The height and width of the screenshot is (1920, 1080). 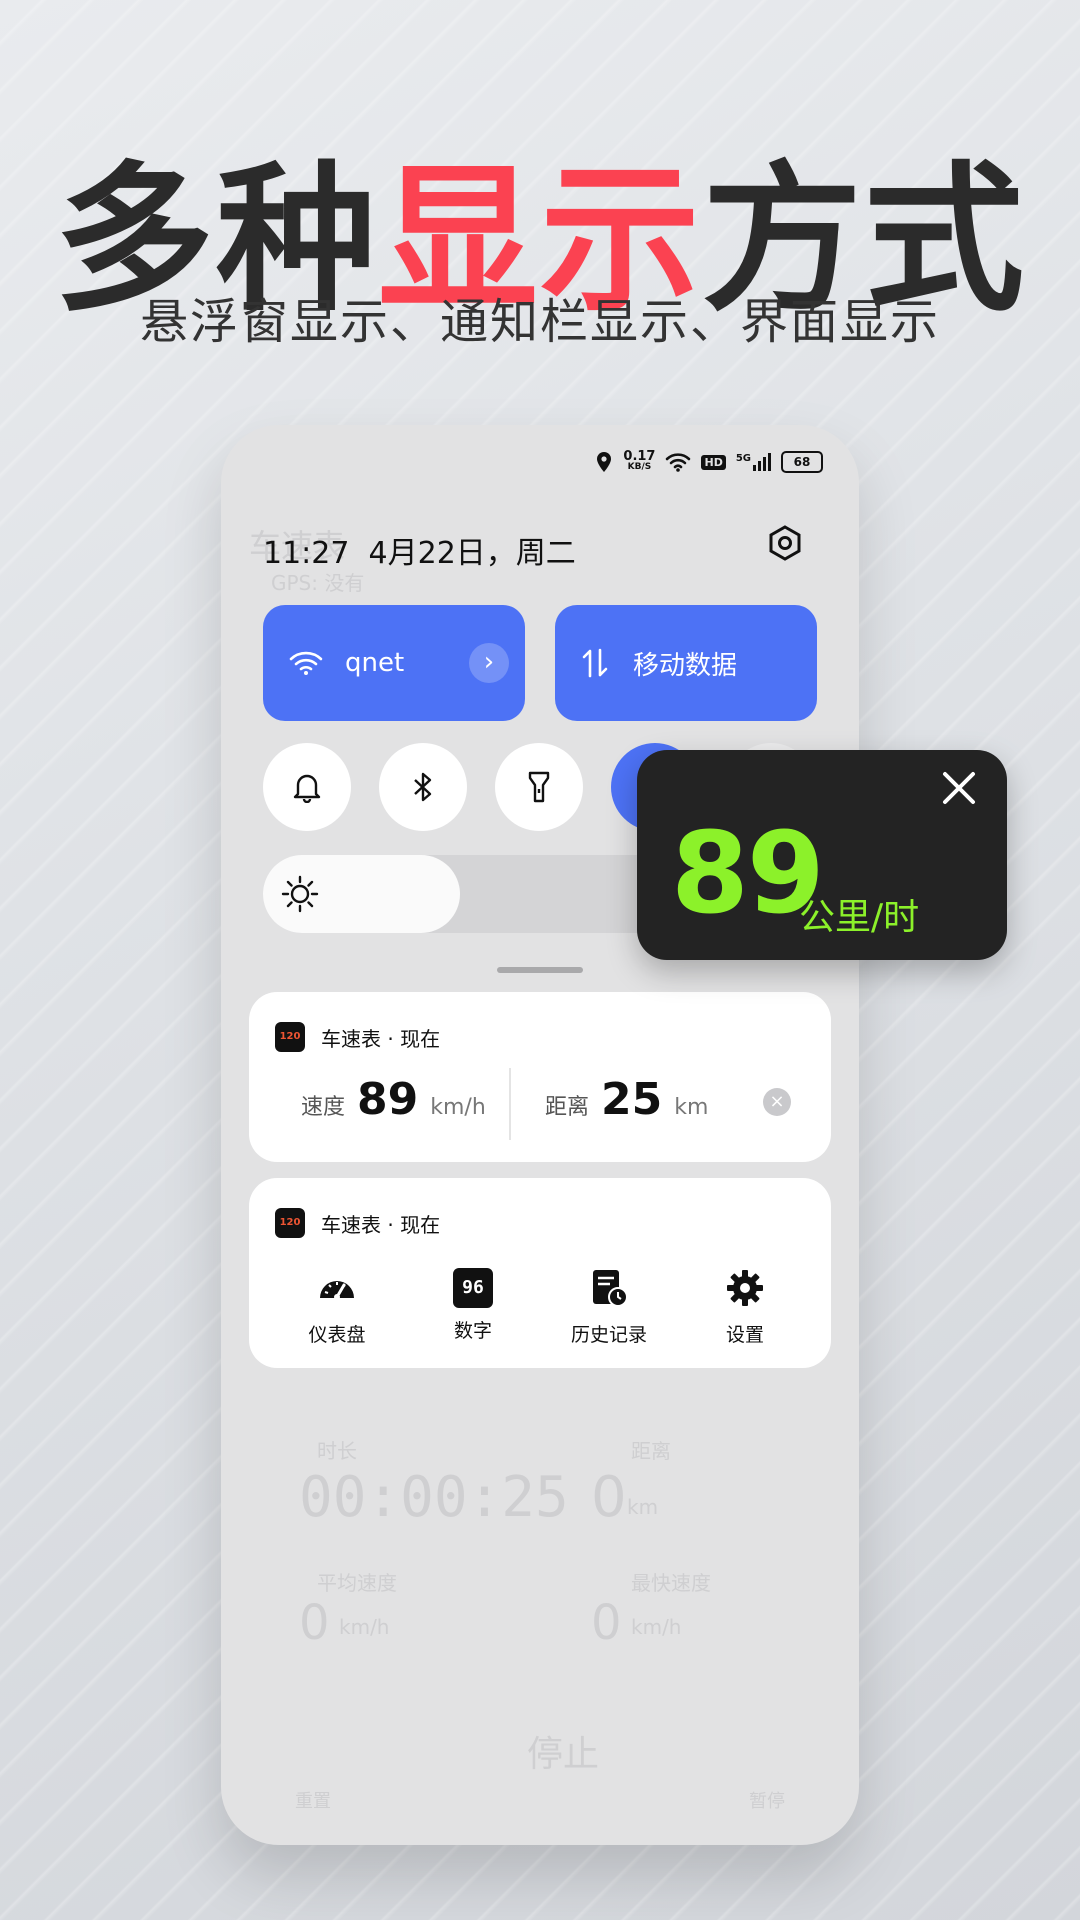 I want to click on bg-max-label: 最快速度, so click(x=671, y=1583).